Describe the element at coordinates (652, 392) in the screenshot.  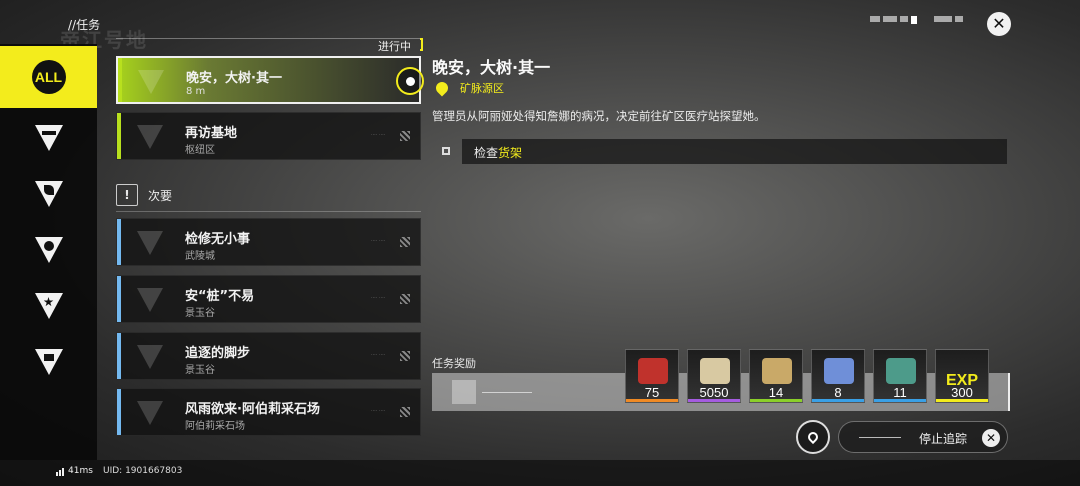
I see `reward-count: 75` at that location.